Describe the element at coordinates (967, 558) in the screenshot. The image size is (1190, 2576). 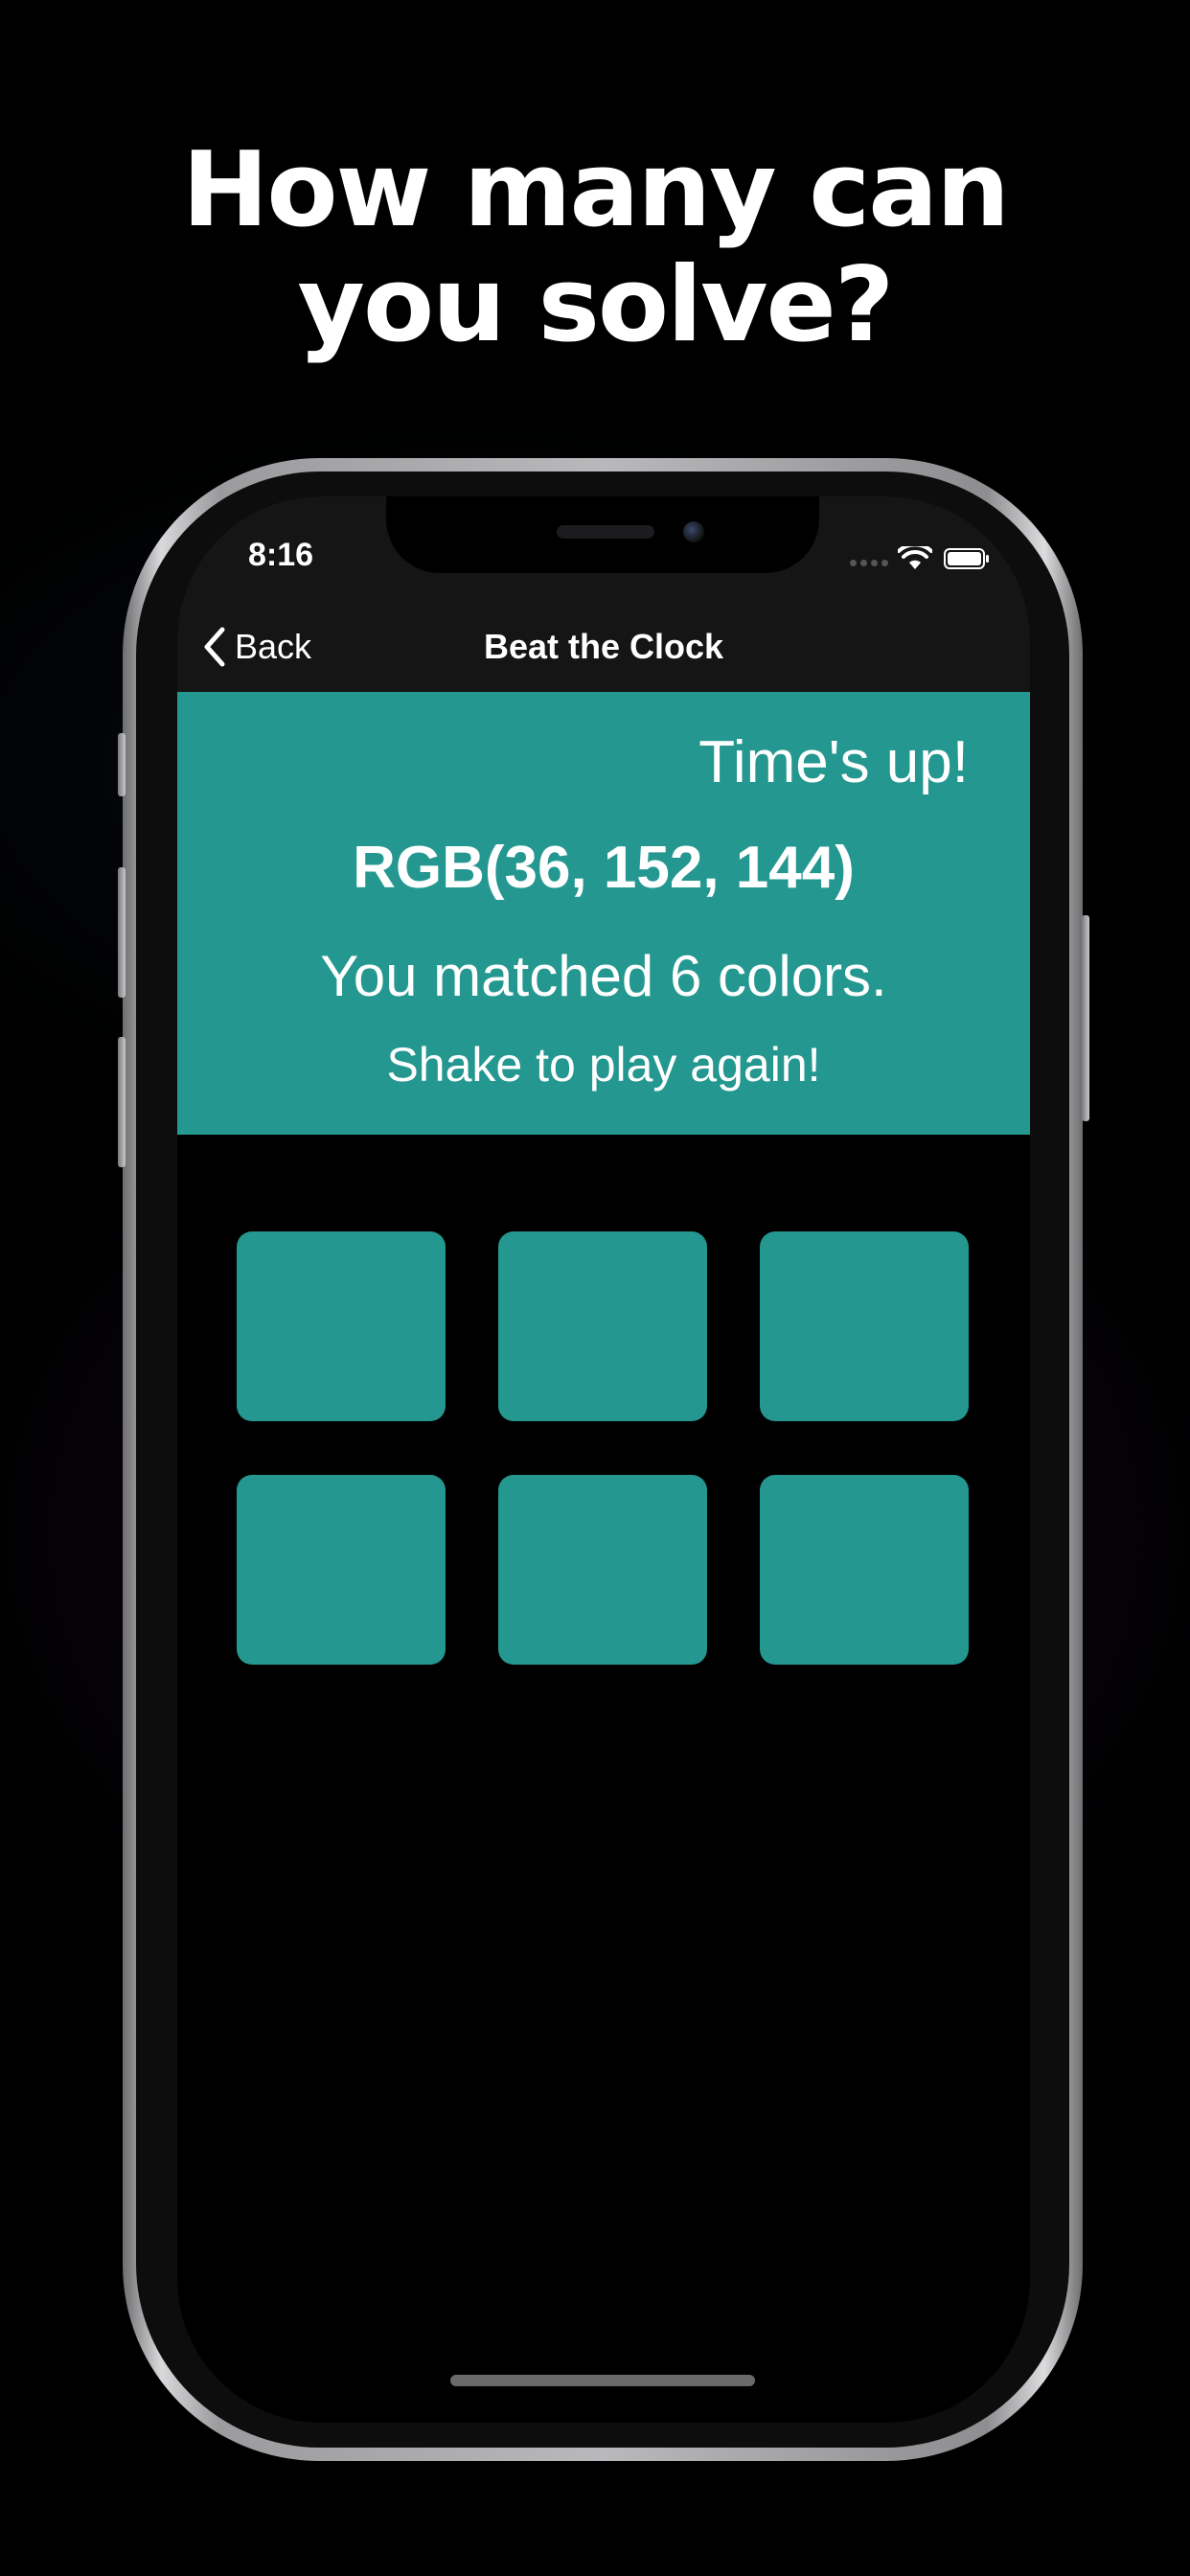
I see `battery-icon` at that location.